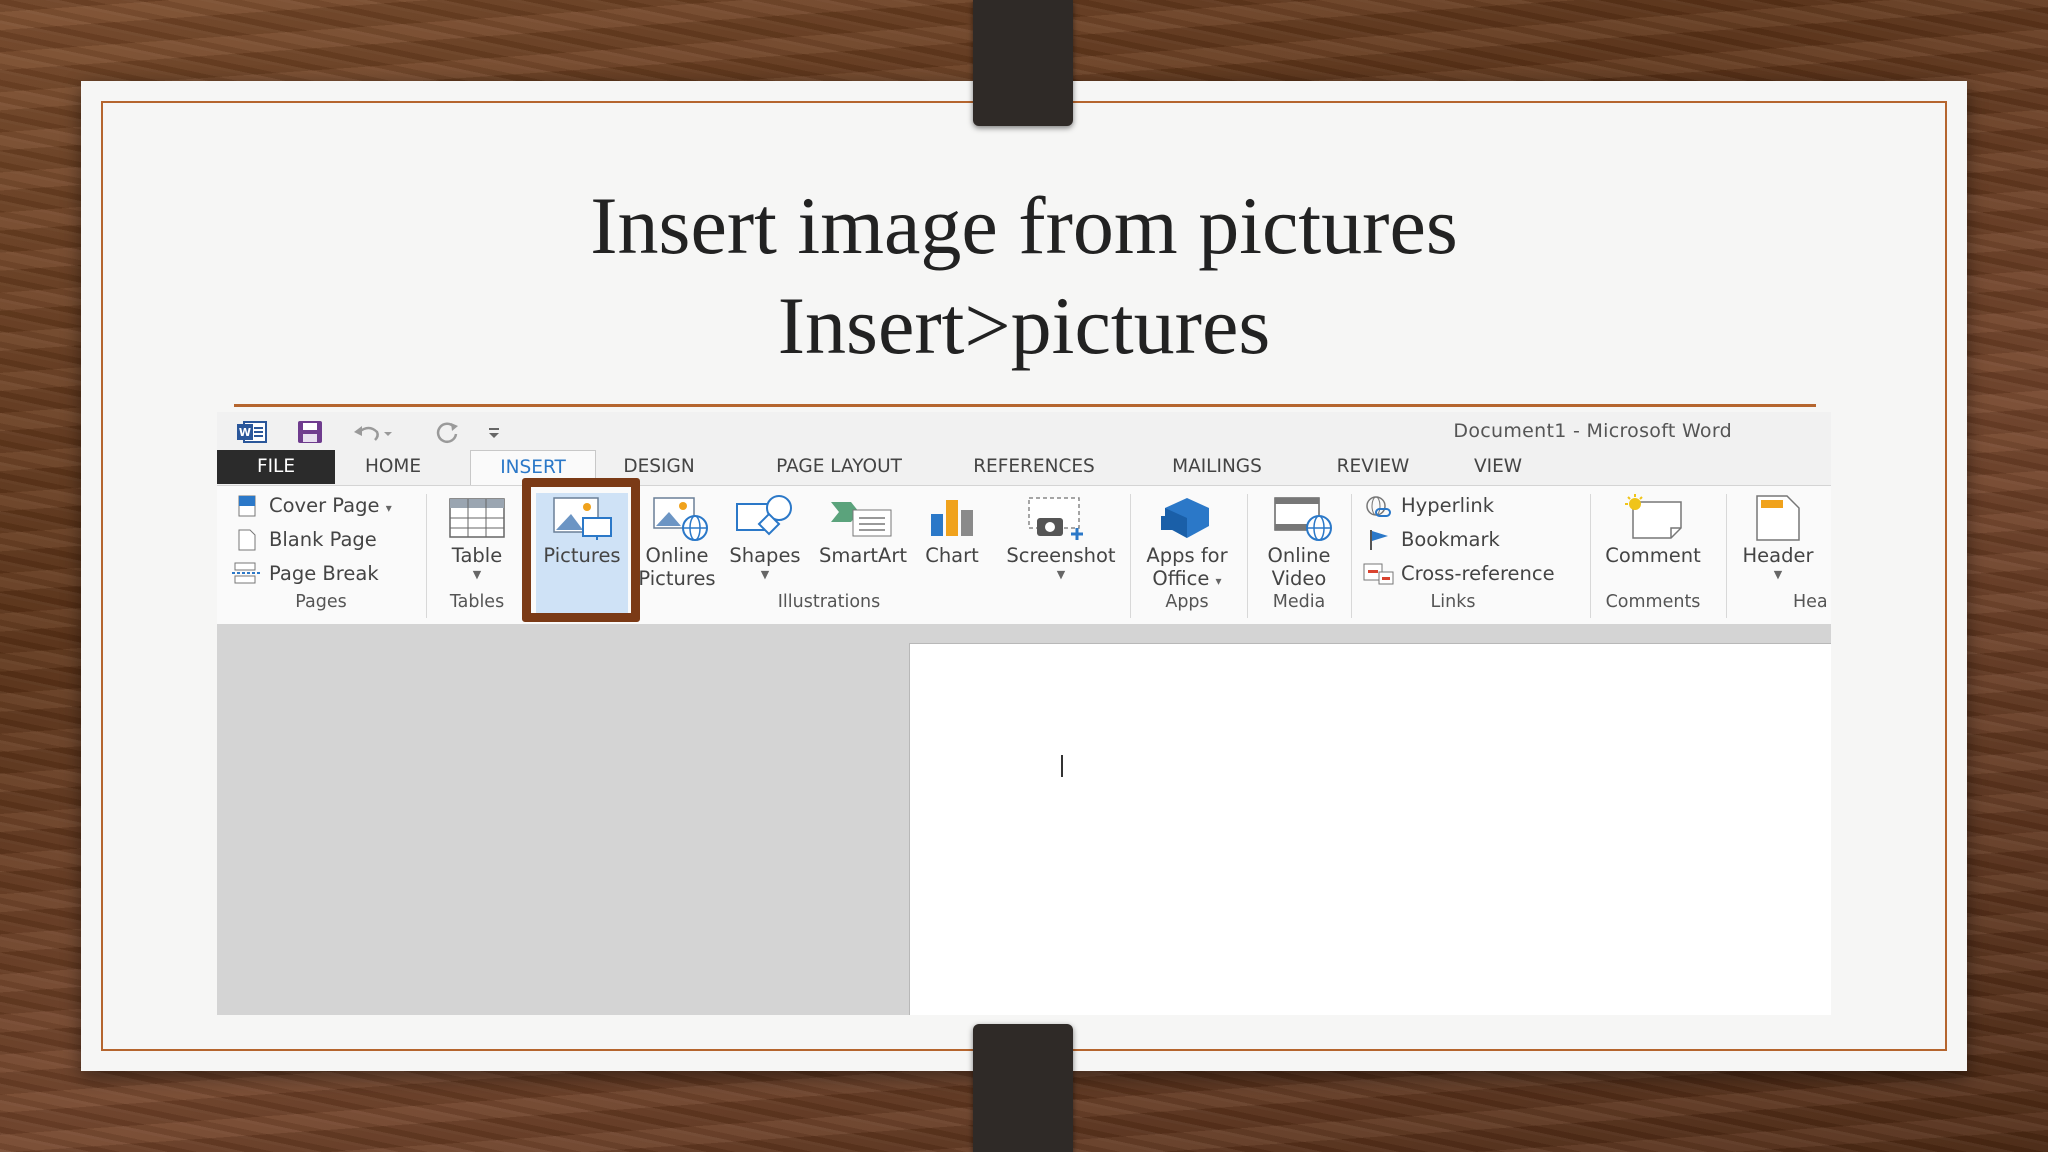 The width and height of the screenshot is (2048, 1152). I want to click on cover-page-label: Cover Page, so click(324, 505).